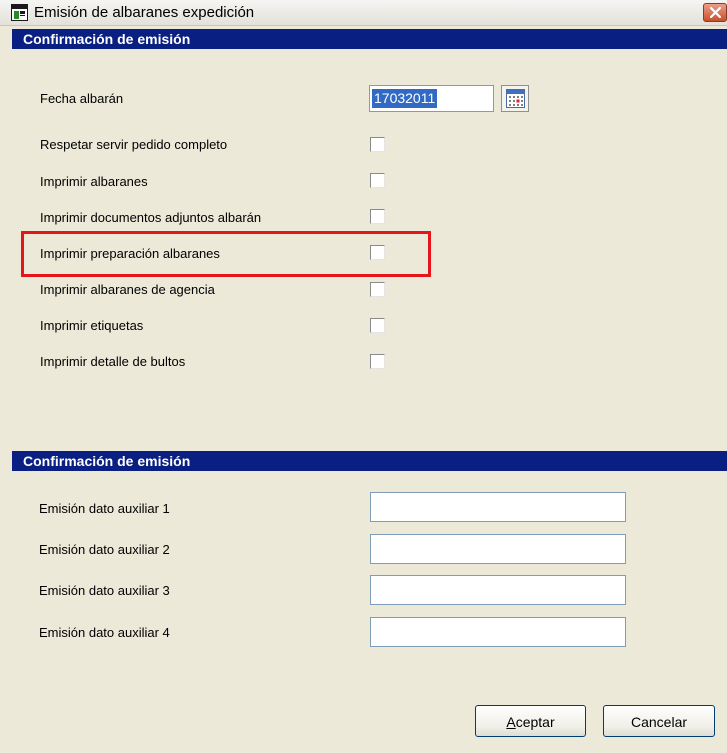 Image resolution: width=727 pixels, height=753 pixels. Describe the element at coordinates (377, 216) in the screenshot. I see `checkbox-documentos-adjuntos` at that location.